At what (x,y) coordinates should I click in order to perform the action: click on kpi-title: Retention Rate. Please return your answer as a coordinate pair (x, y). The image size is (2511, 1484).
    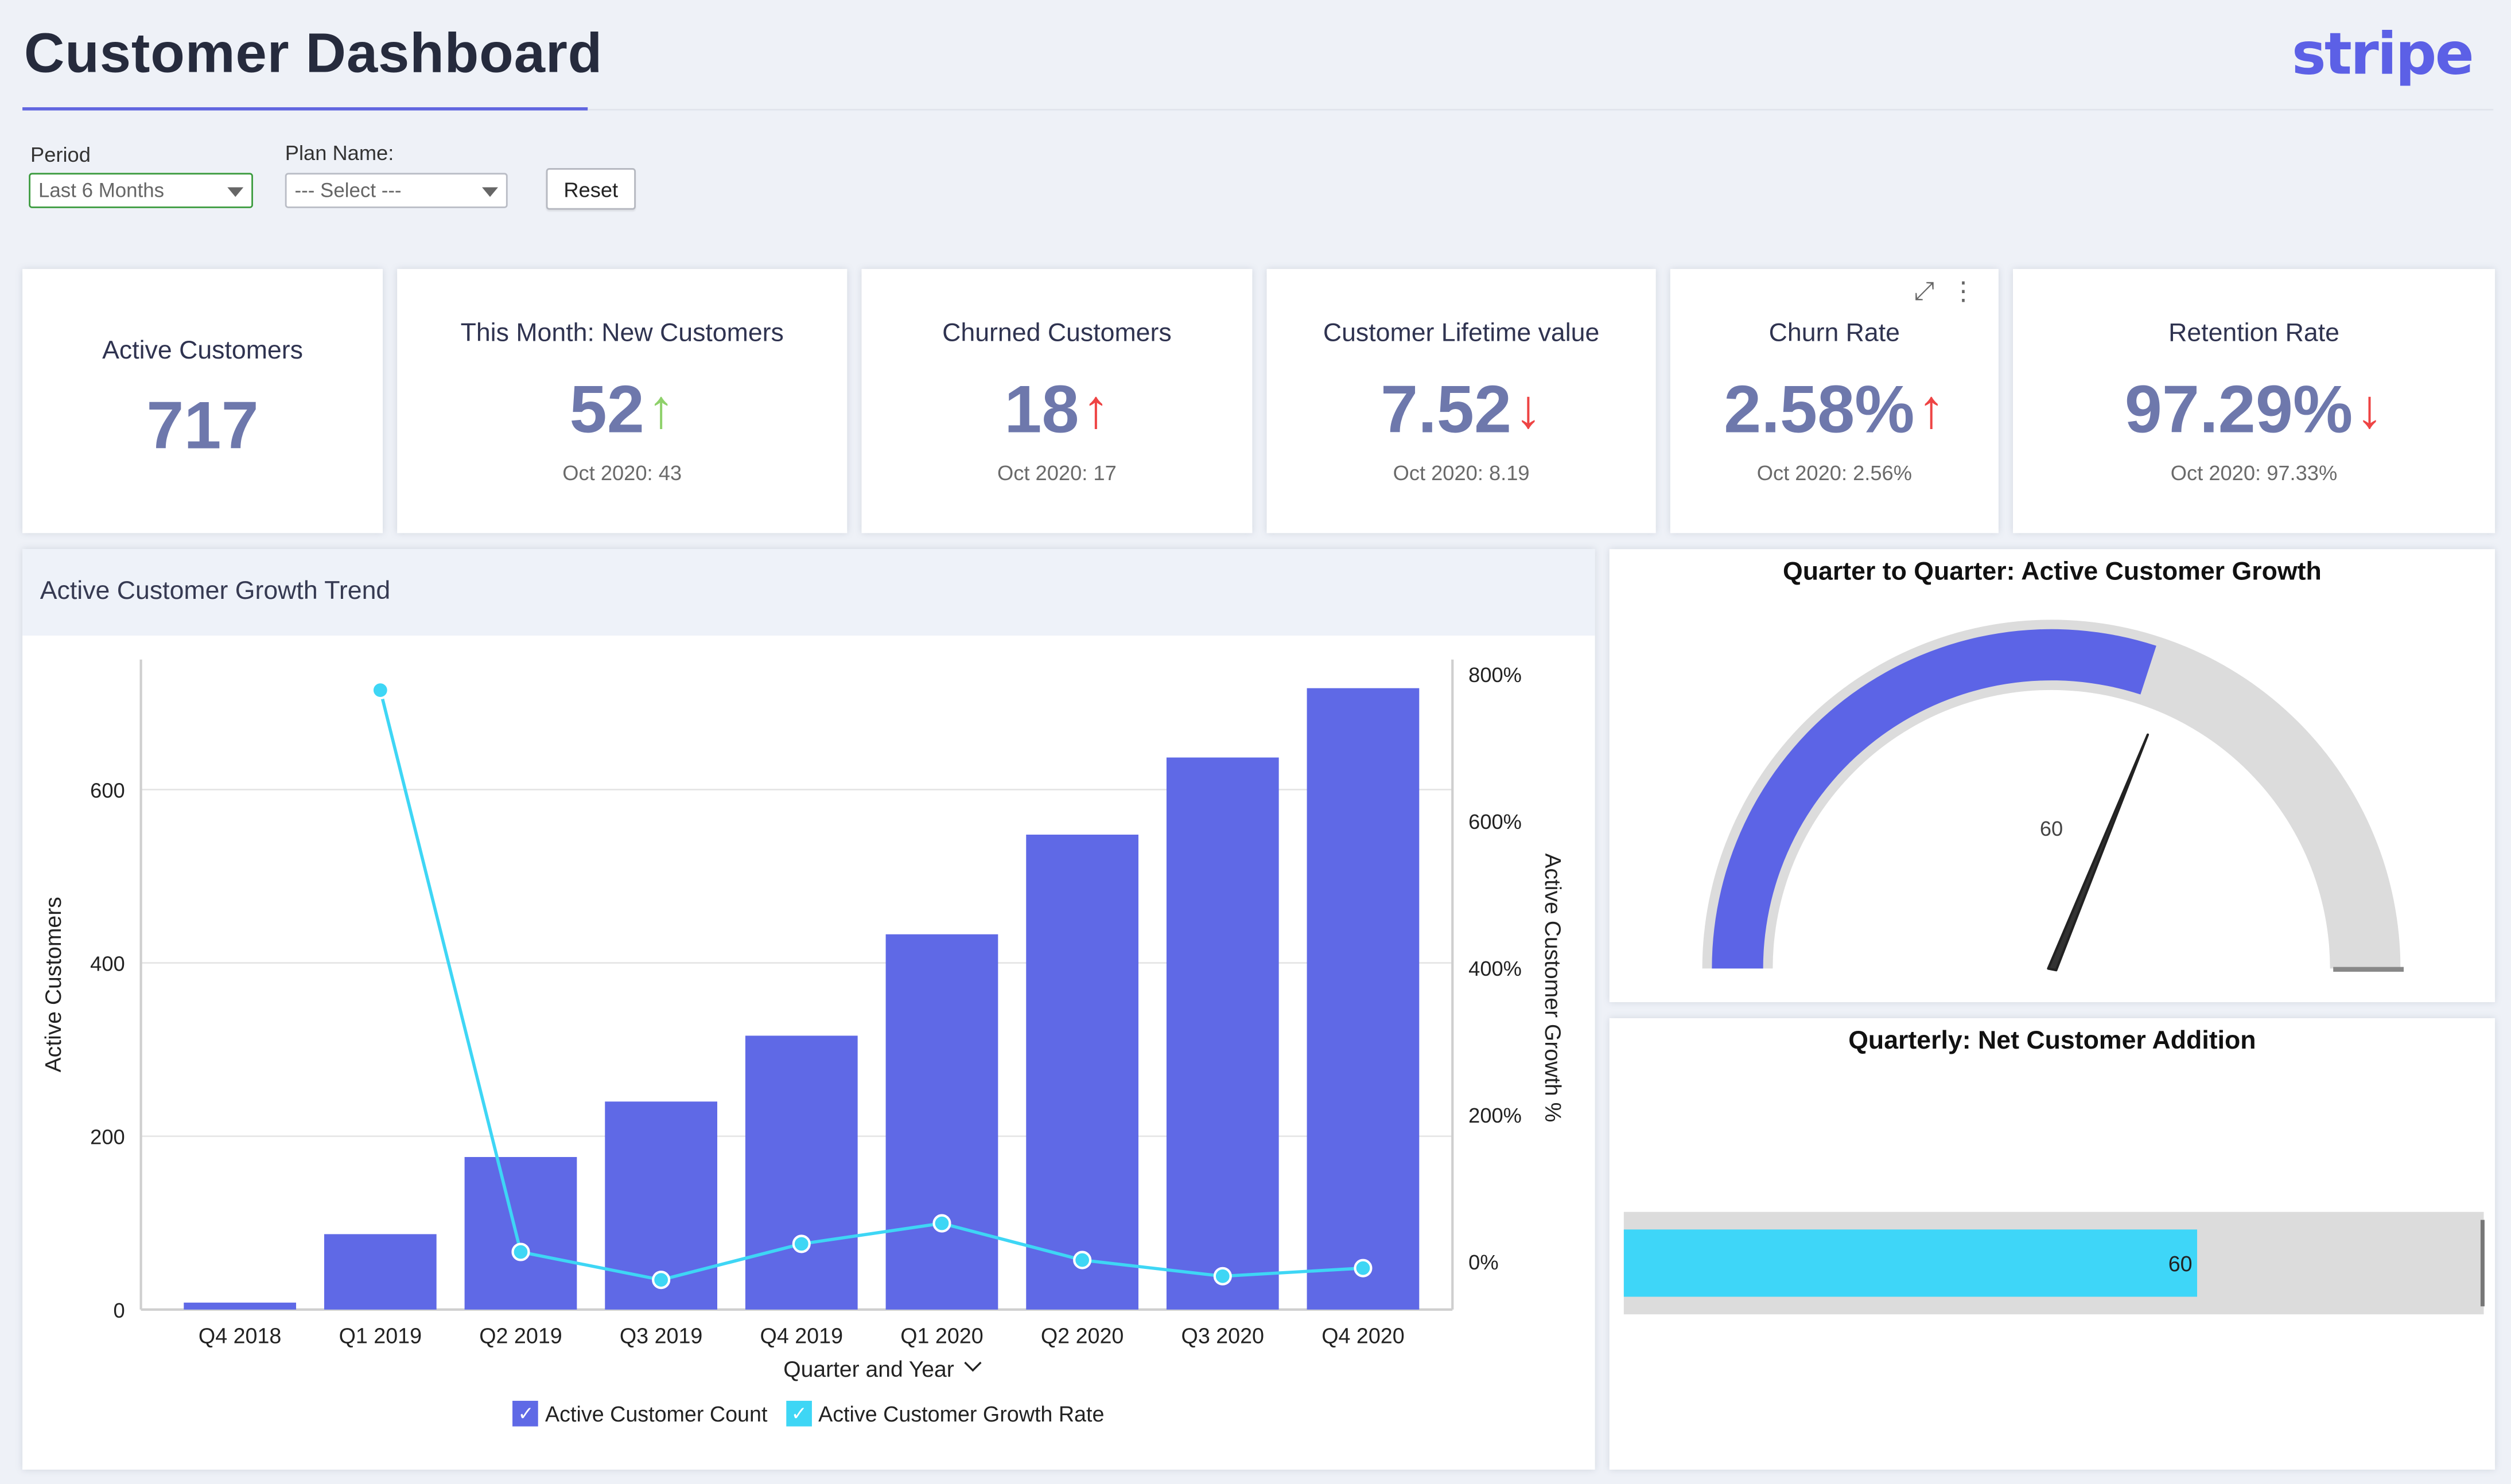
    Looking at the image, I should click on (2253, 334).